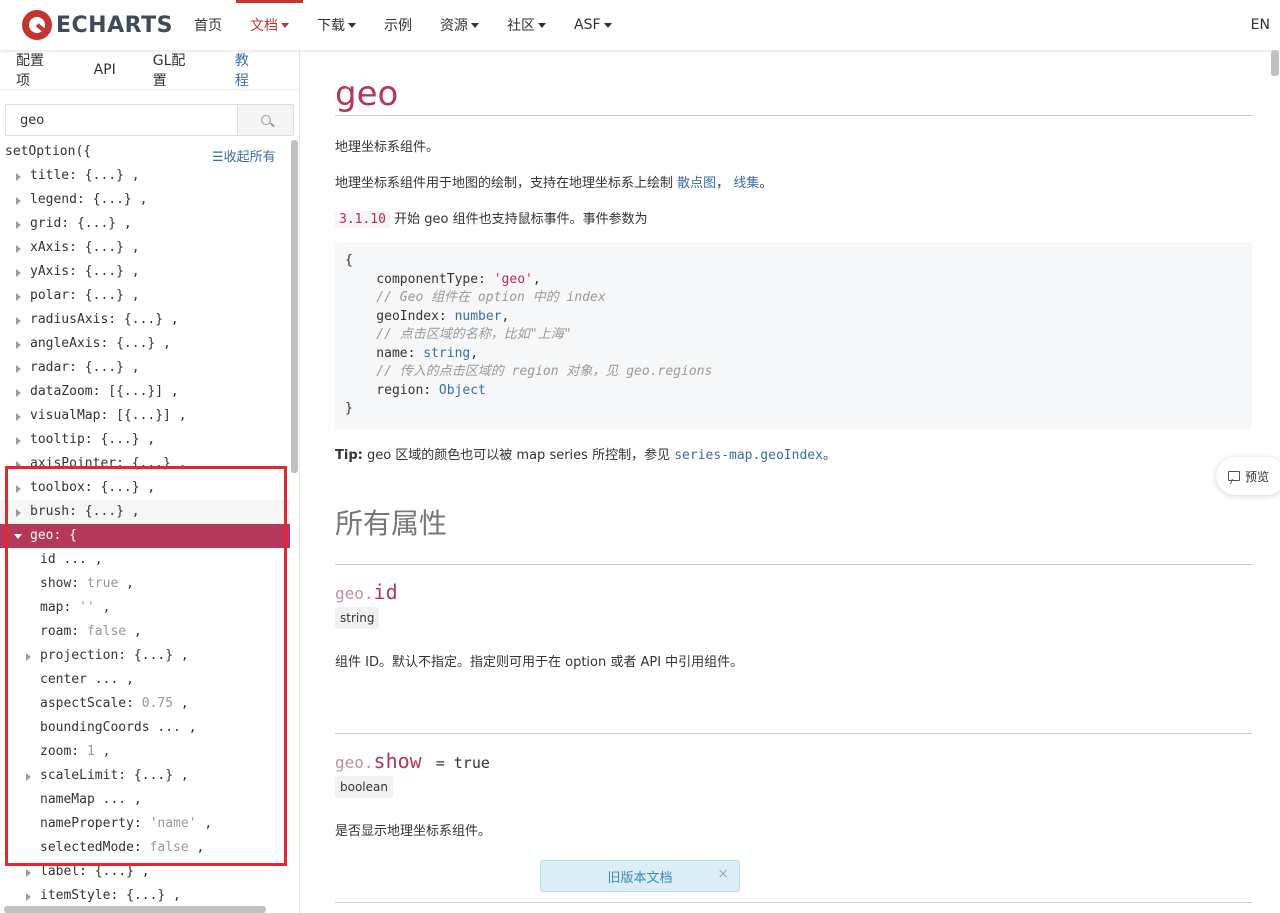  Describe the element at coordinates (145, 224) in the screenshot. I see `tree-item: grid: {...} ,` at that location.